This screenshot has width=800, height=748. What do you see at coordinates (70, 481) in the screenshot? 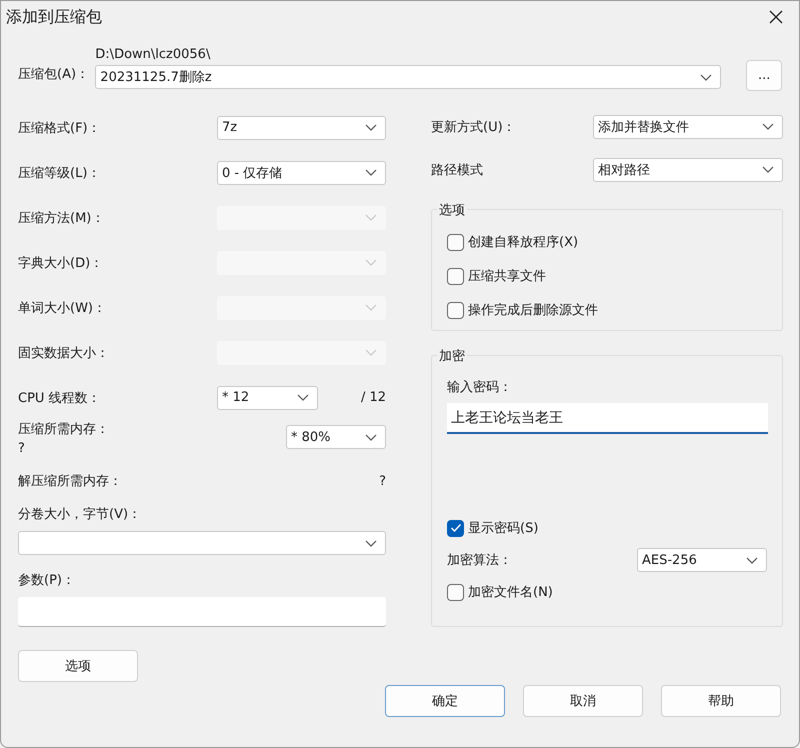
I see `setting-label: 解压缩所需内存：` at bounding box center [70, 481].